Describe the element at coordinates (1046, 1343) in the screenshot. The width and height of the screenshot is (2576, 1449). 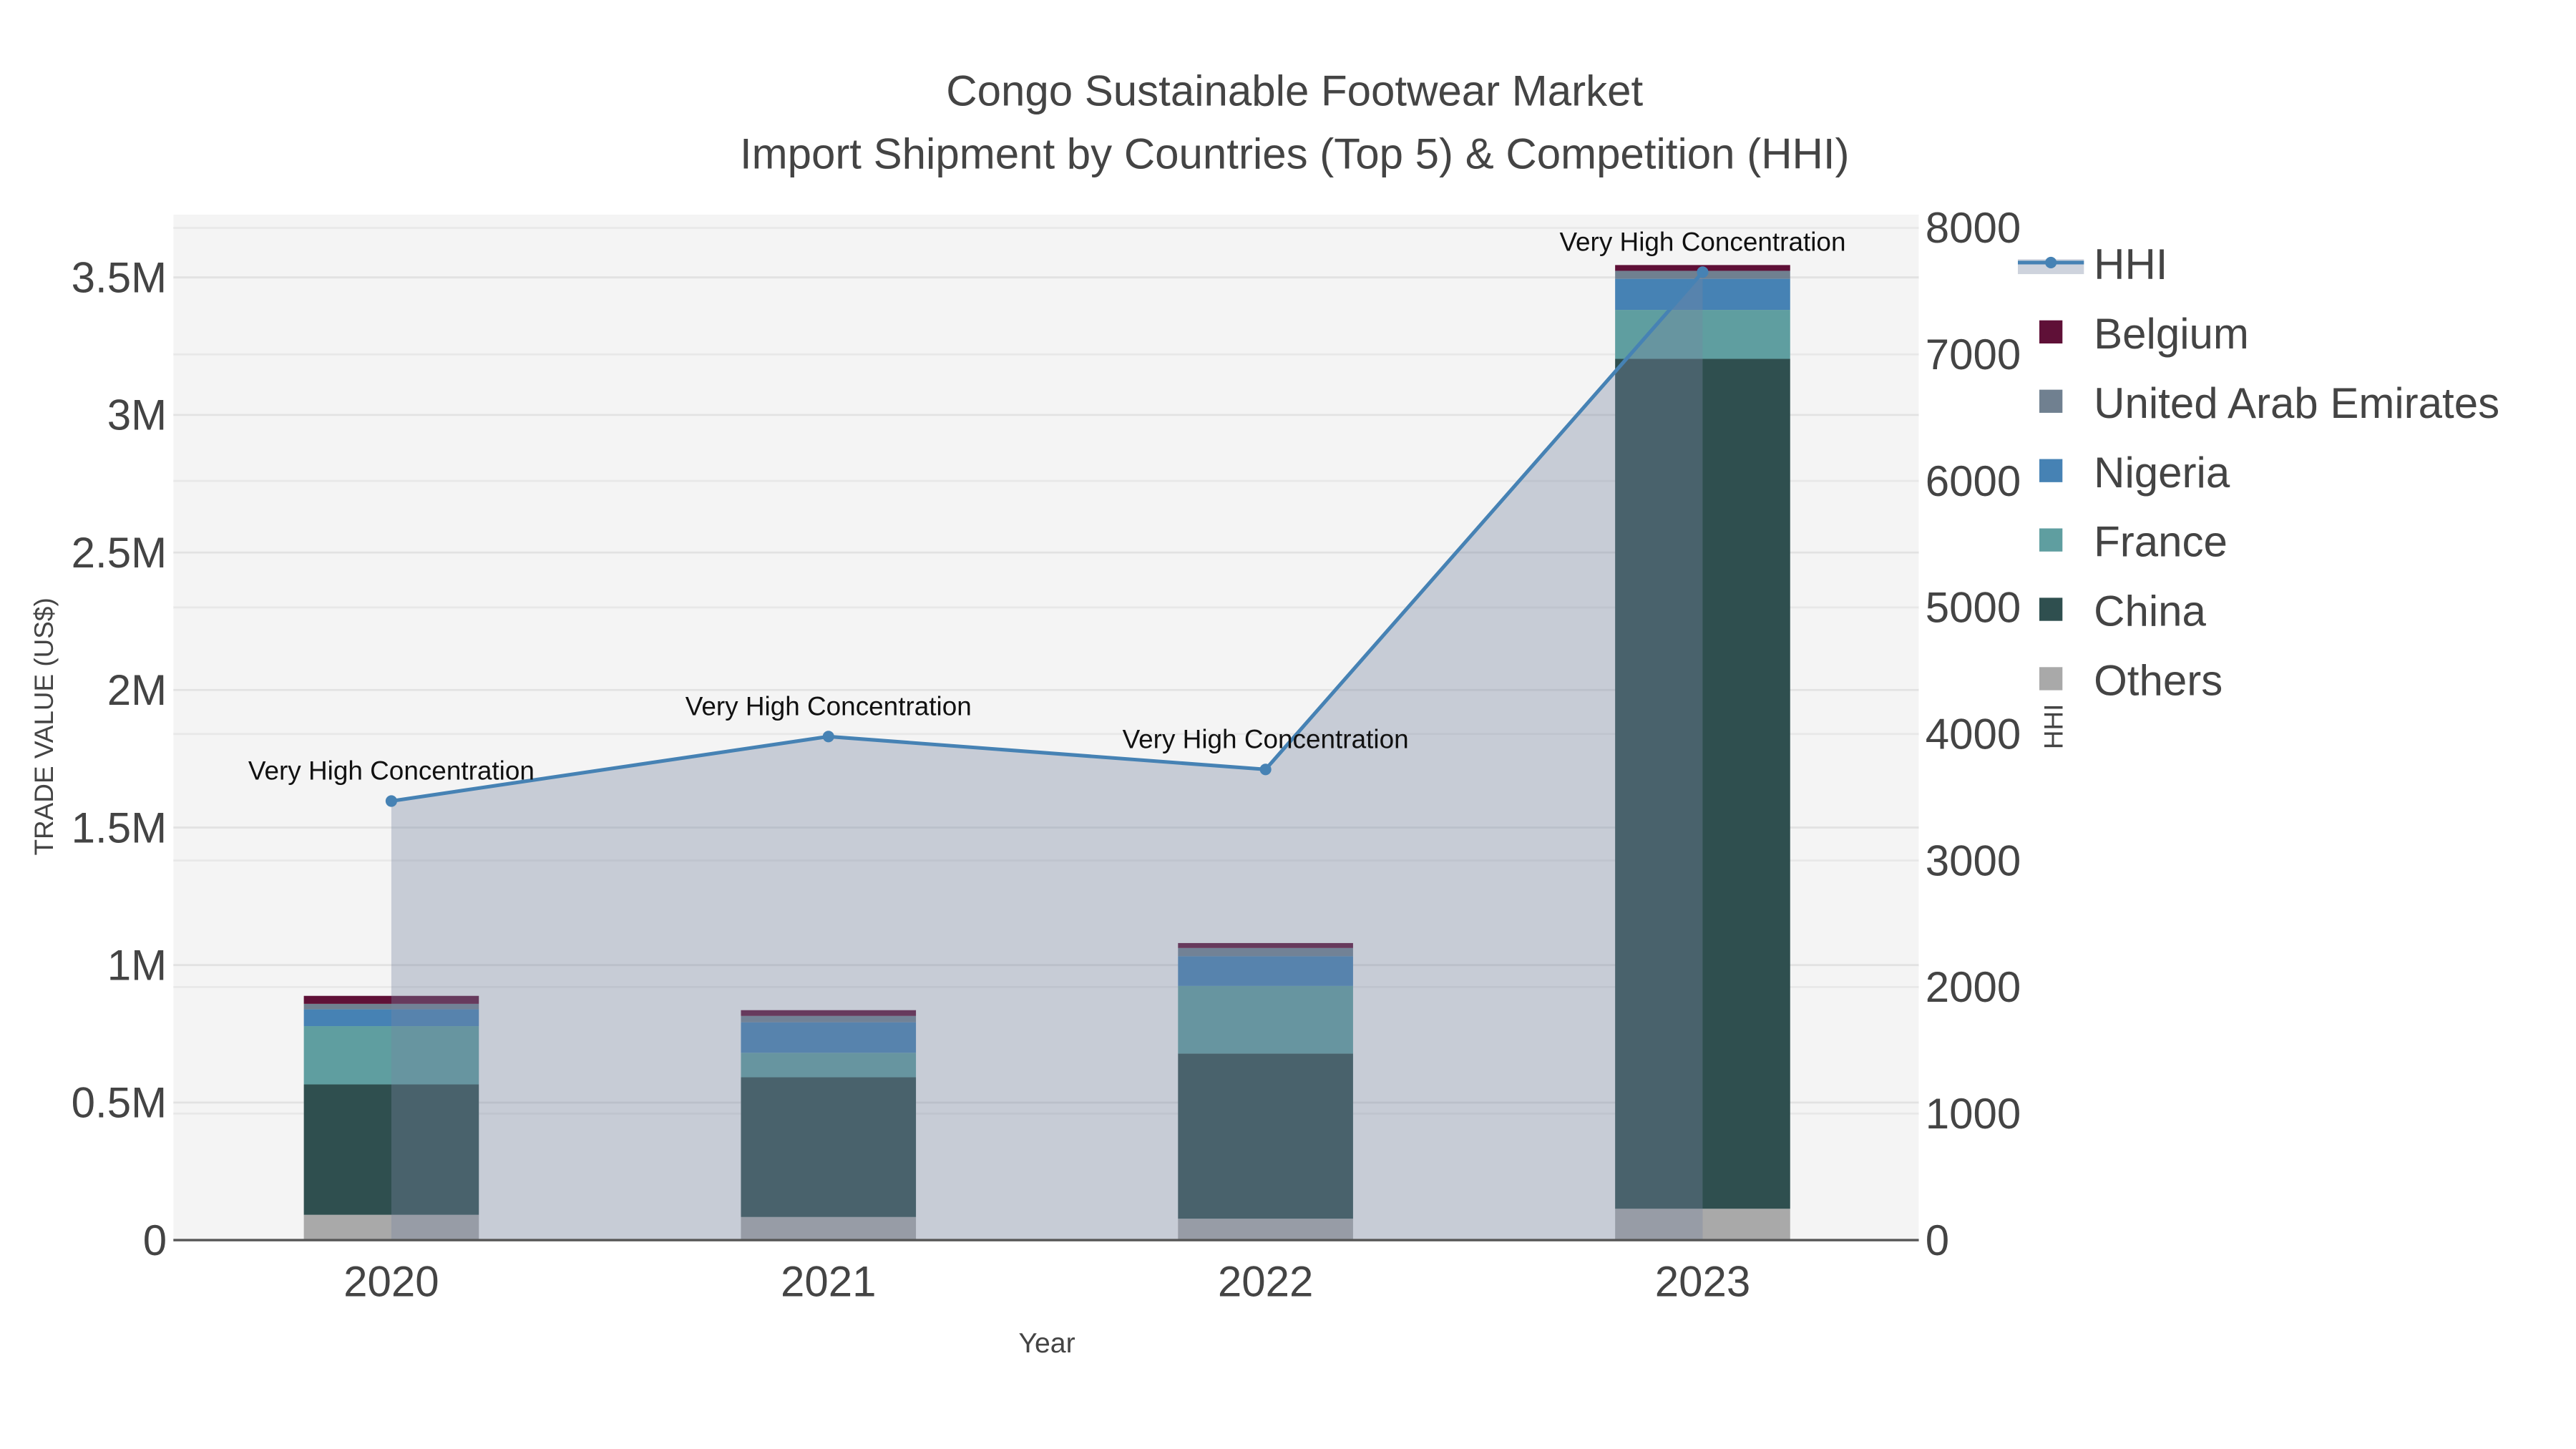
I see `x-axis-title: Year` at that location.